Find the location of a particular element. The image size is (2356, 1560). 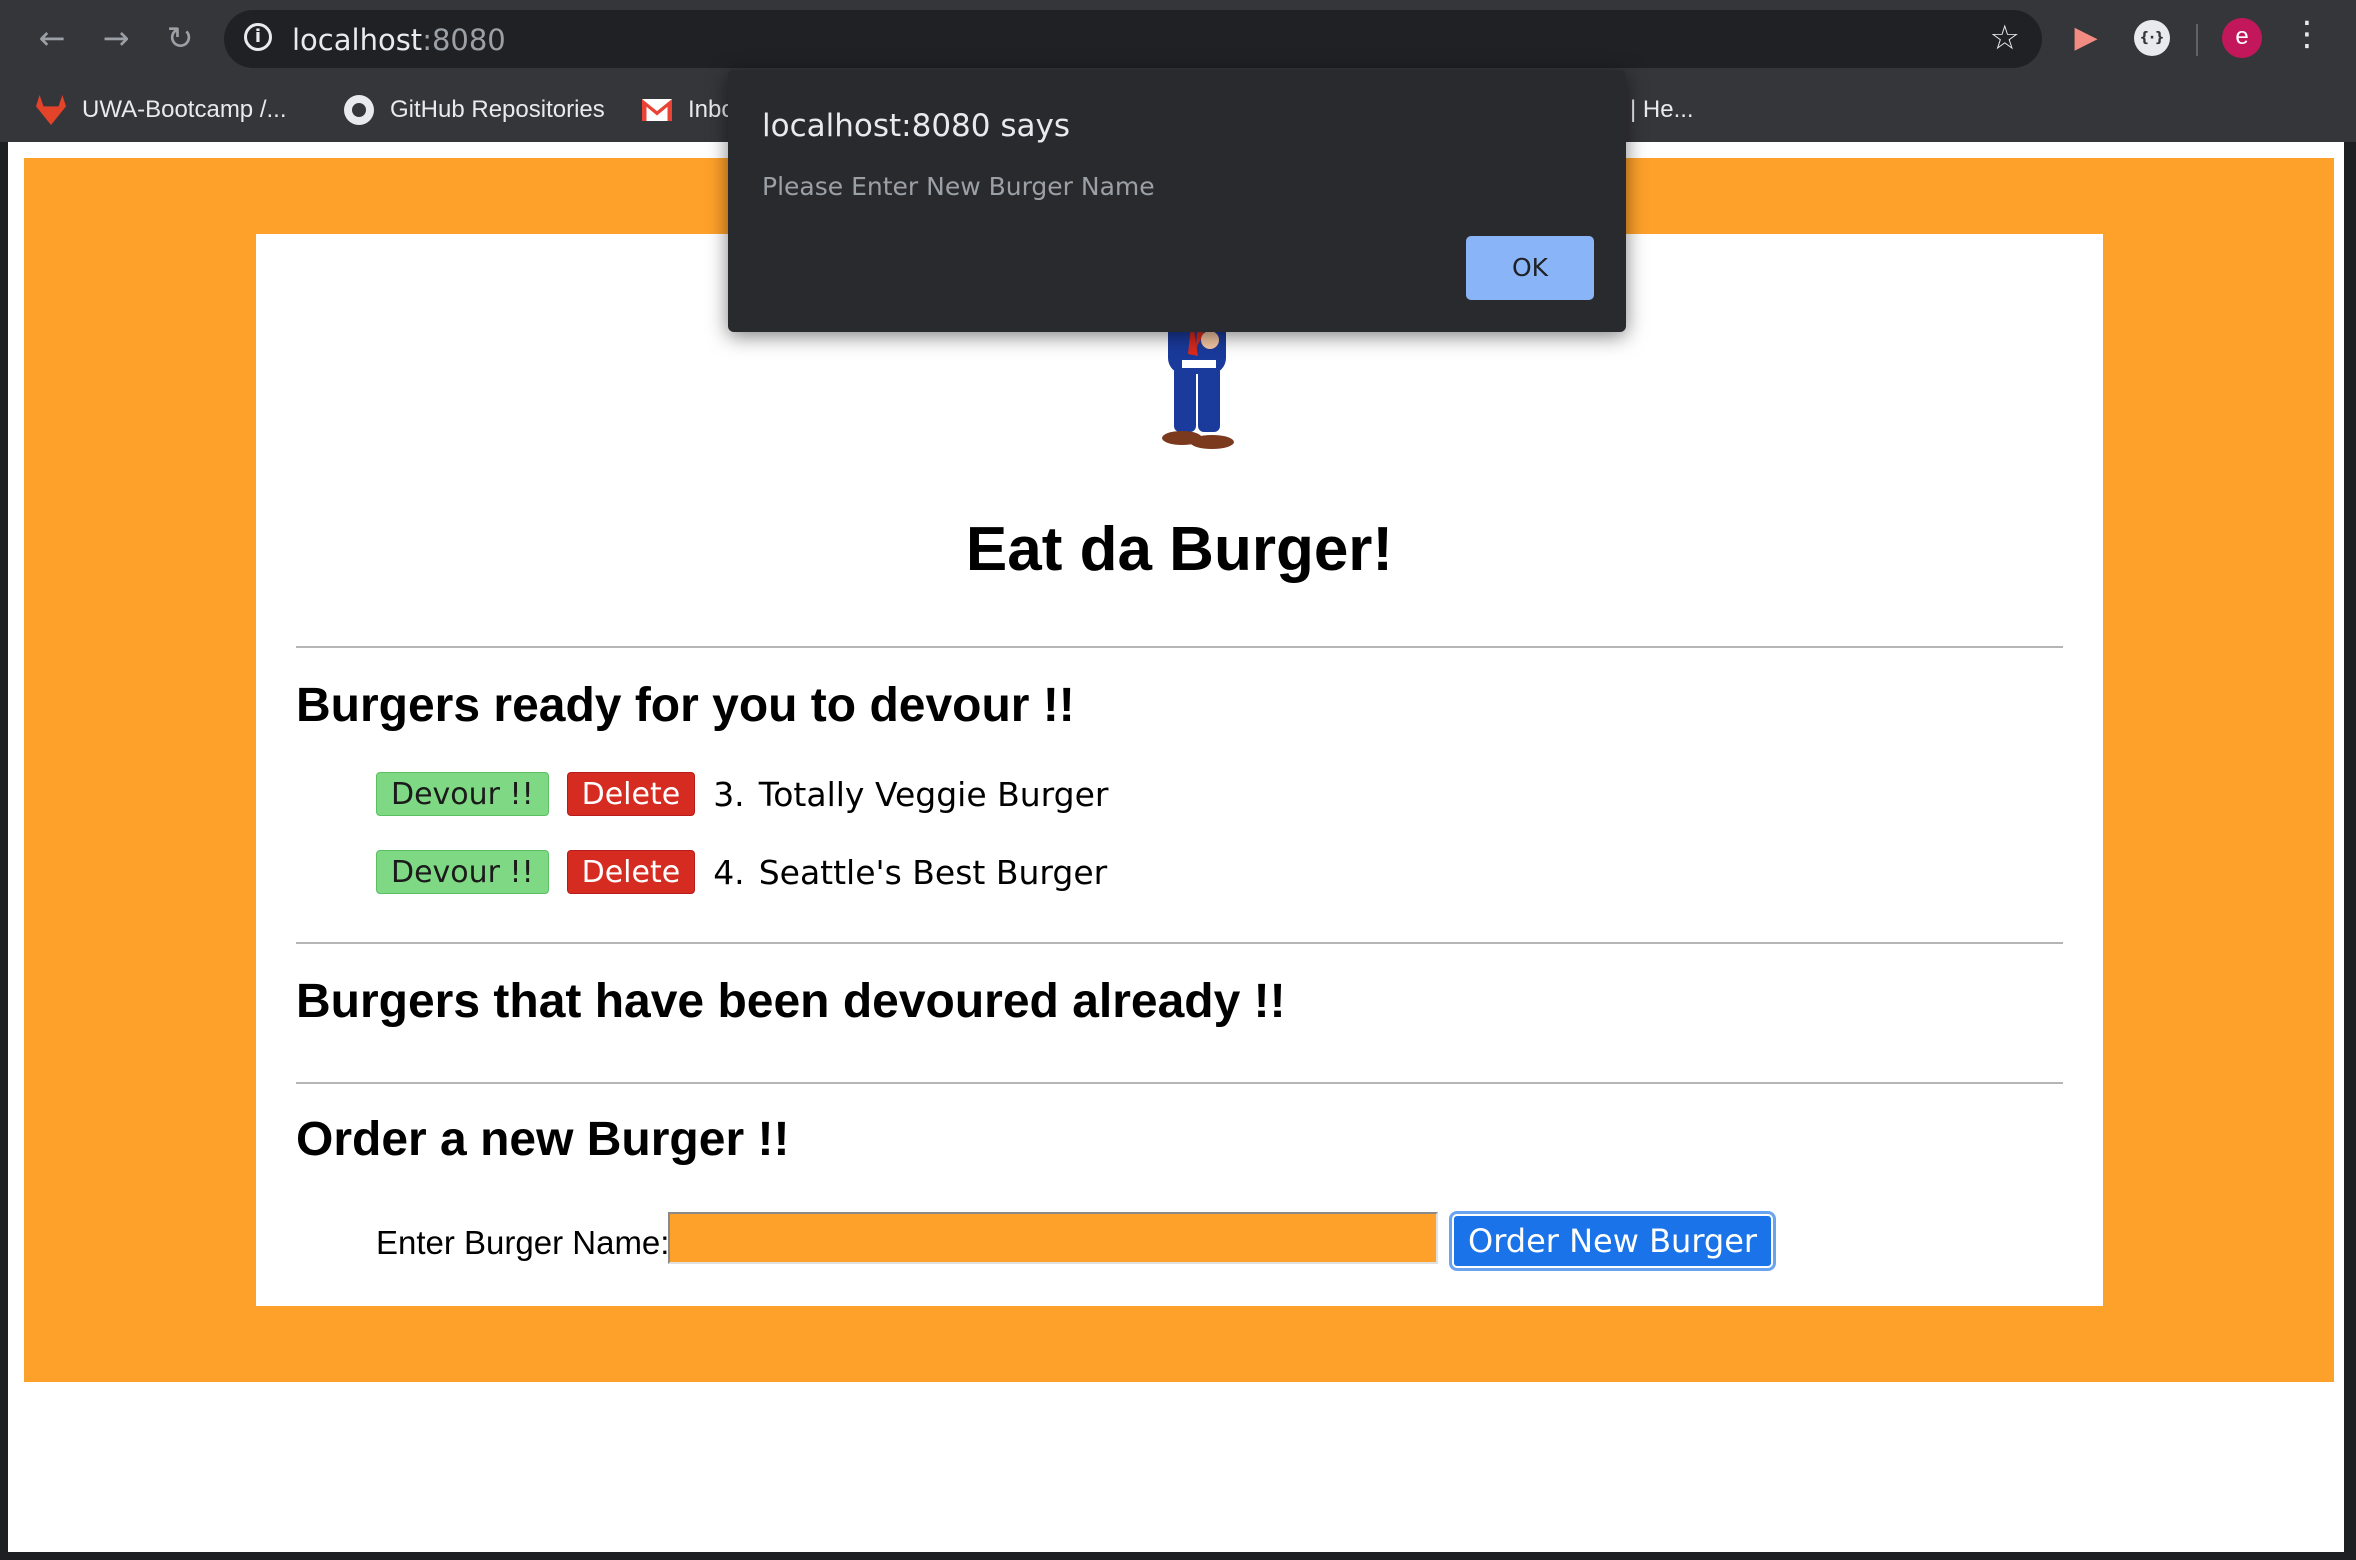

bookmark-github-repositories: GitHub Repositories is located at coordinates (474, 110).